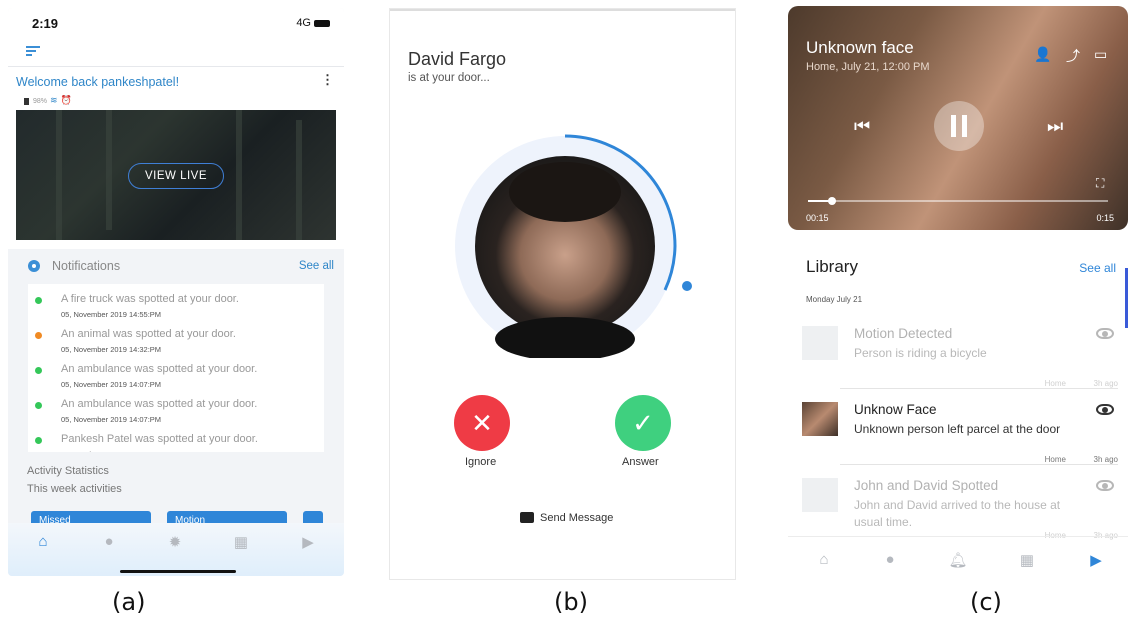  I want to click on ignore-button: ✕, so click(482, 423).